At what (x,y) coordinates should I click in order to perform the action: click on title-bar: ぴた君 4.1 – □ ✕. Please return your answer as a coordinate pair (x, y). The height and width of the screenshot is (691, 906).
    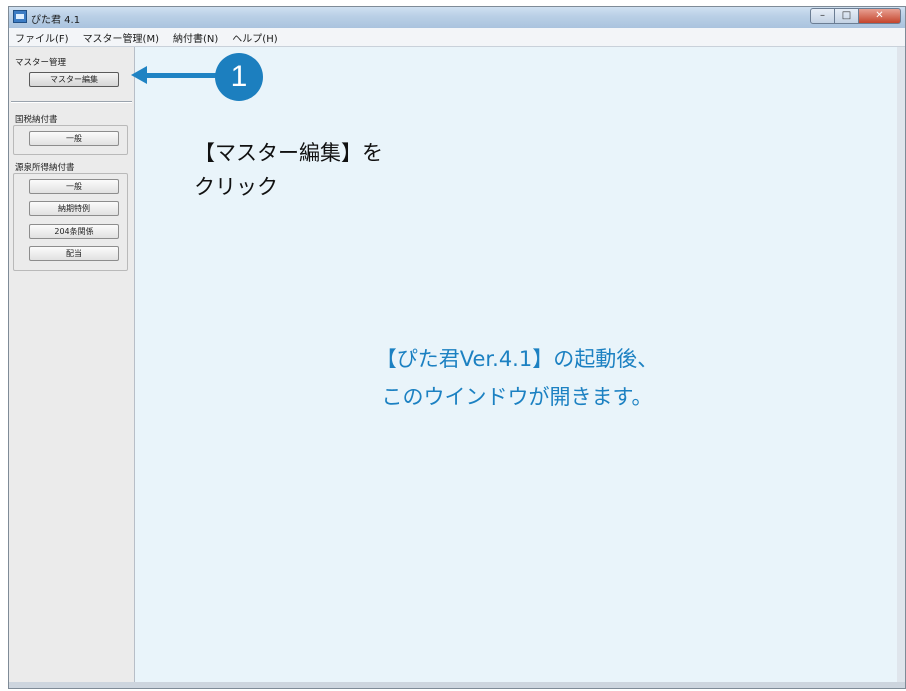
    Looking at the image, I should click on (457, 17).